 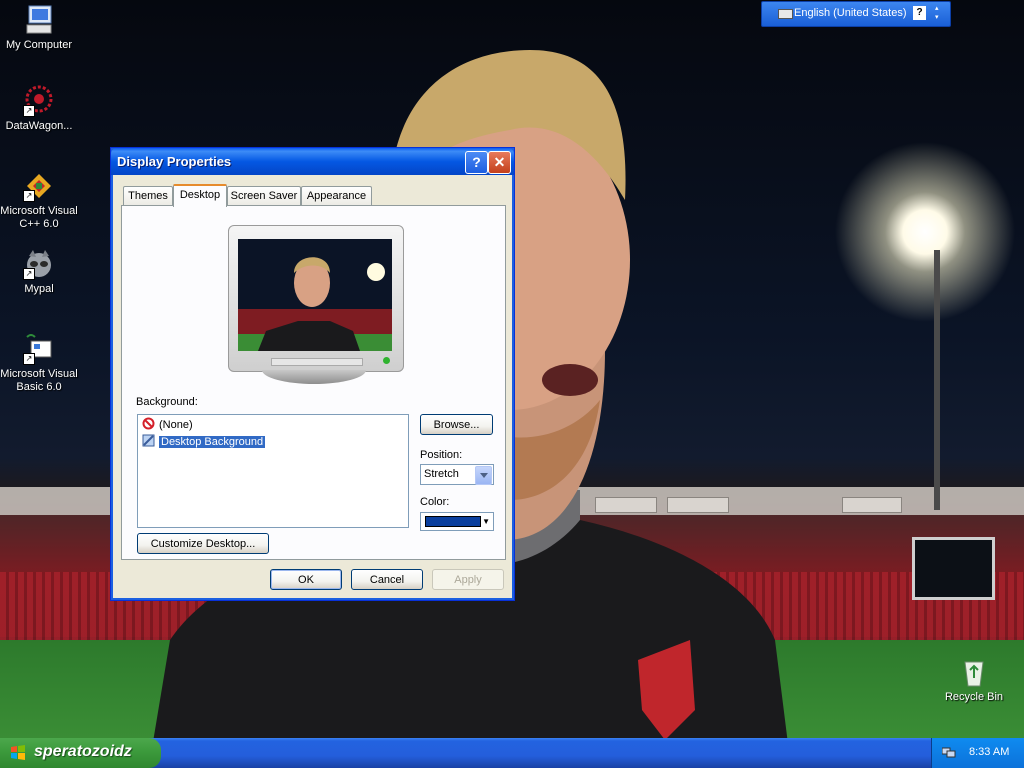 I want to click on recycle-bin-icon, so click(x=974, y=672).